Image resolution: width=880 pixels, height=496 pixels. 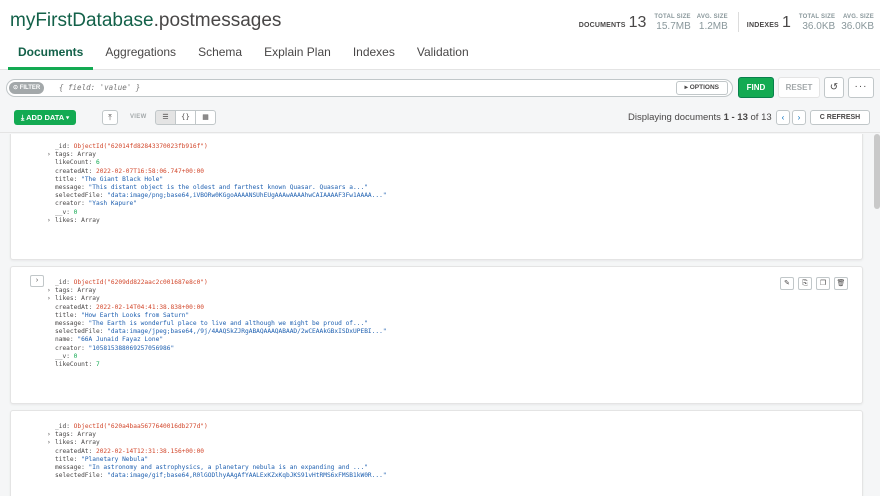 What do you see at coordinates (877, 171) in the screenshot?
I see `scrollbar` at bounding box center [877, 171].